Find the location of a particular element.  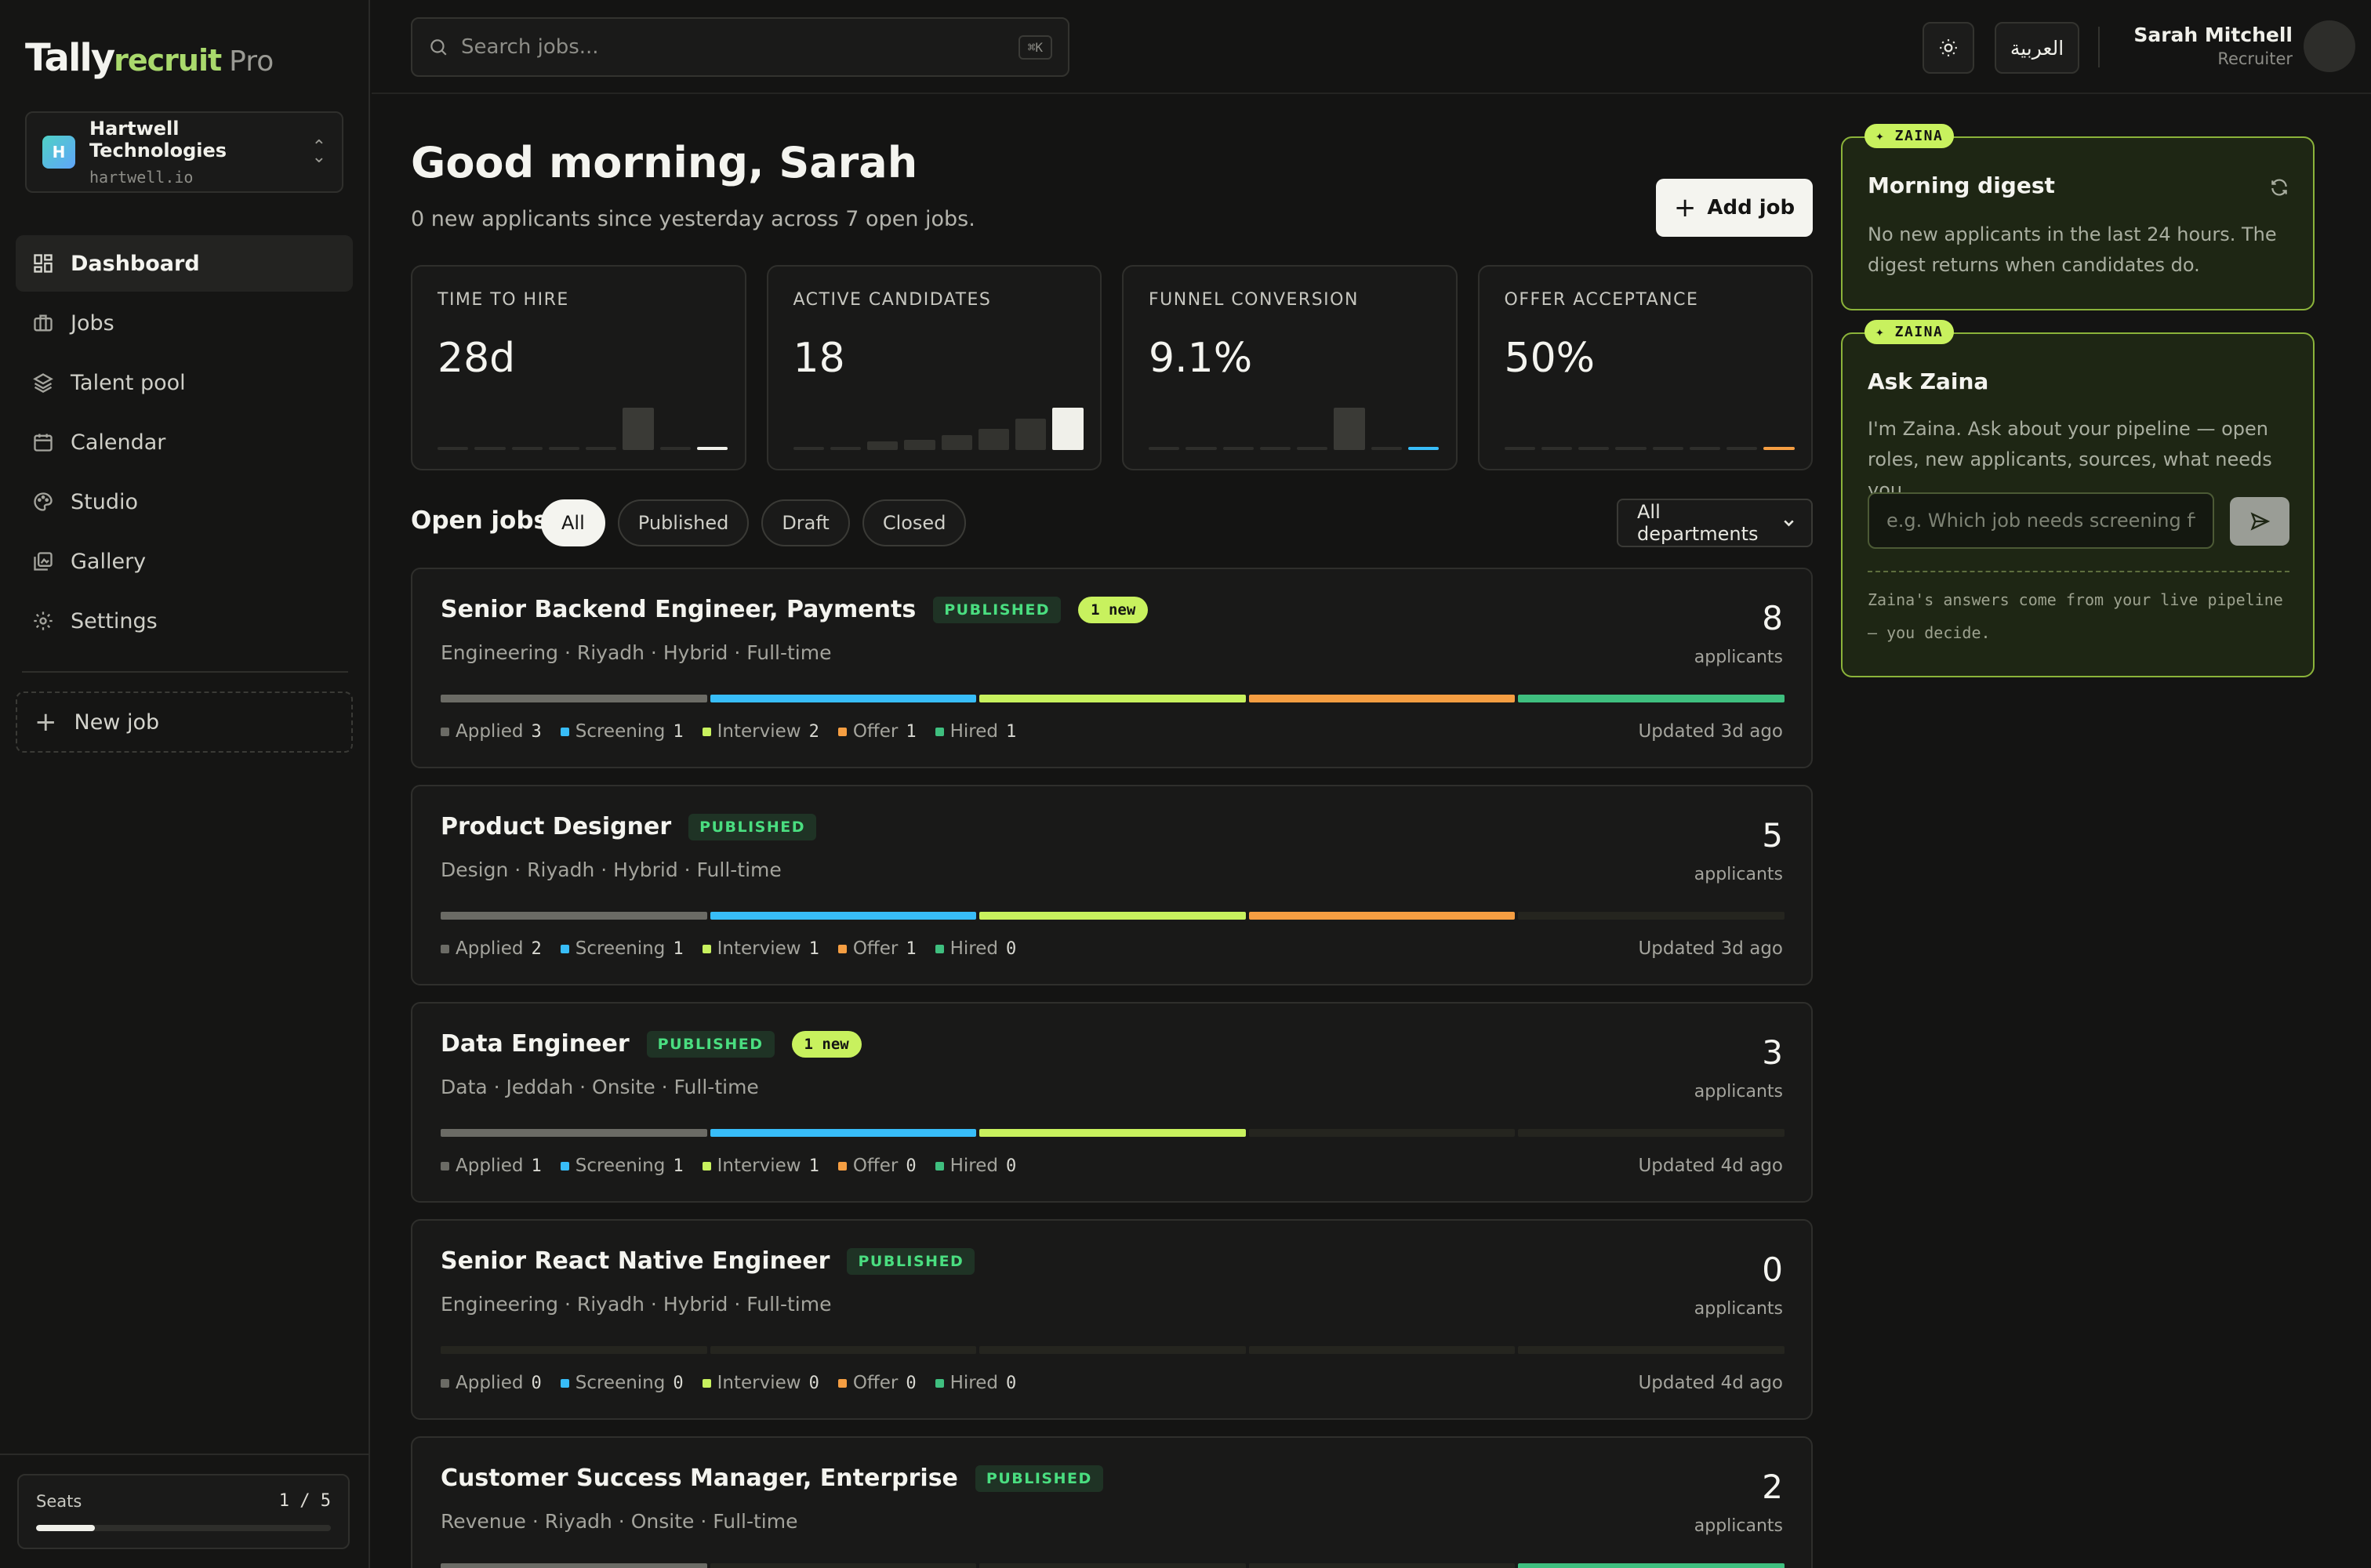

legend-item: Interview 0 is located at coordinates (760, 1383).